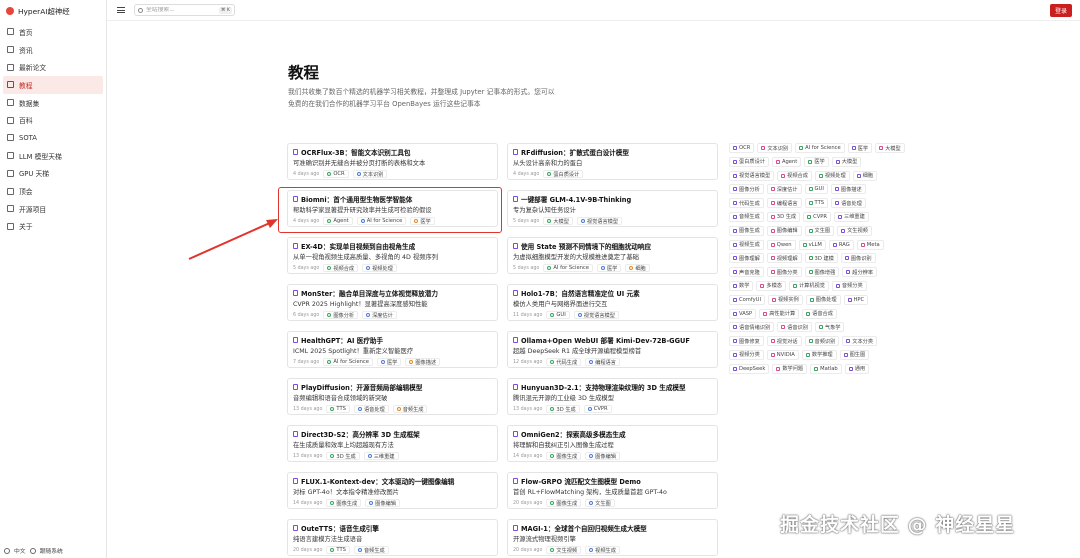 This screenshot has width=1080, height=558. I want to click on tag-filter: OCR, so click(742, 148).